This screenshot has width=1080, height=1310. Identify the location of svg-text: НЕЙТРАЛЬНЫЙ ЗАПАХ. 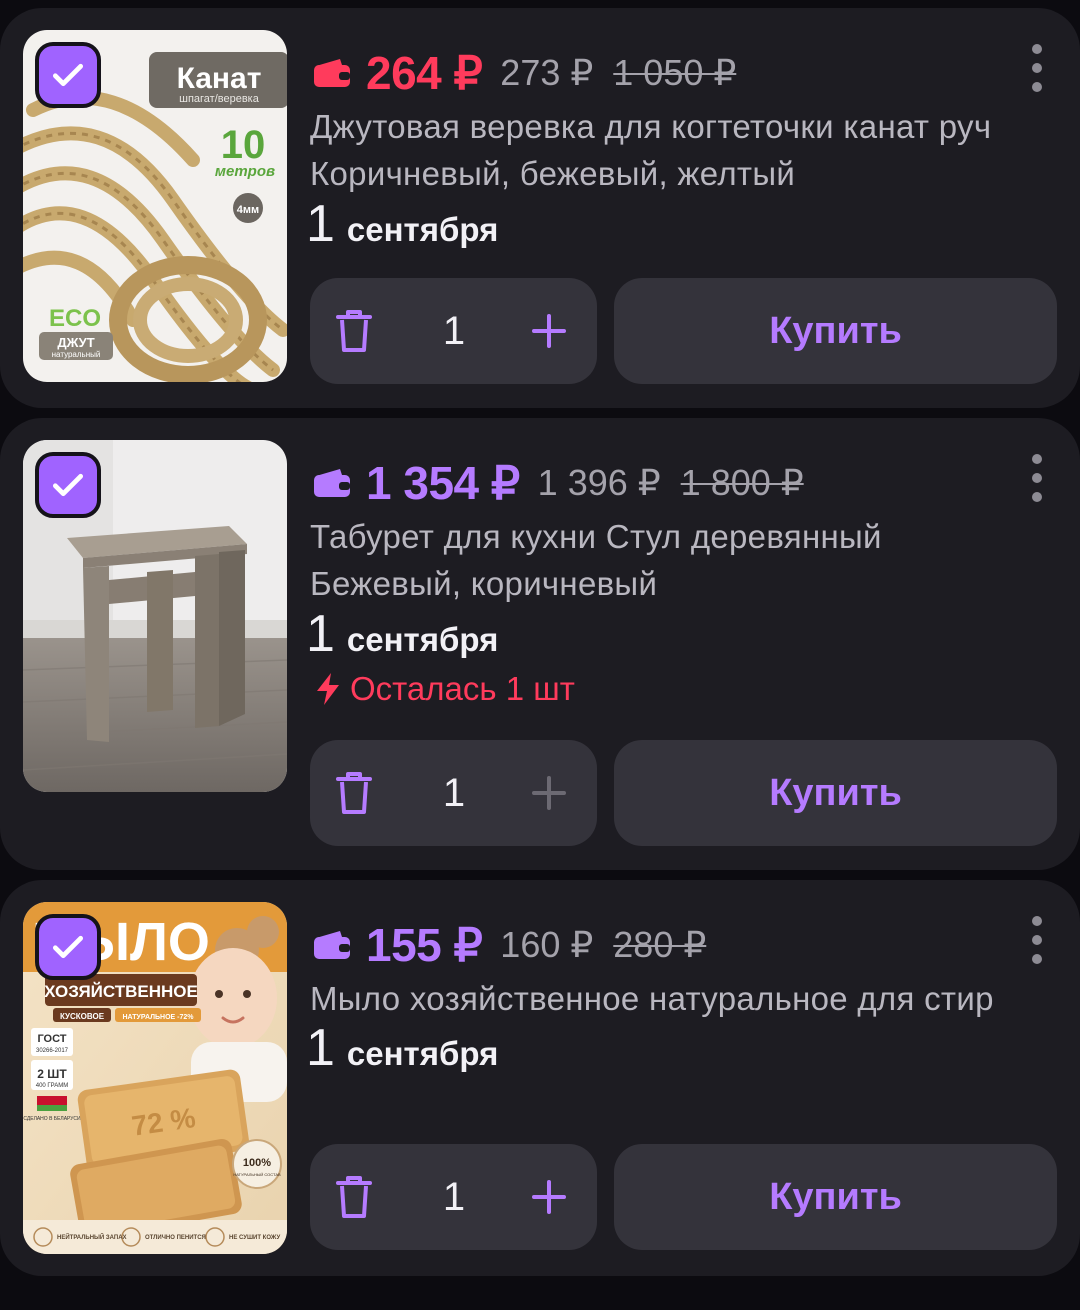
(92, 1237).